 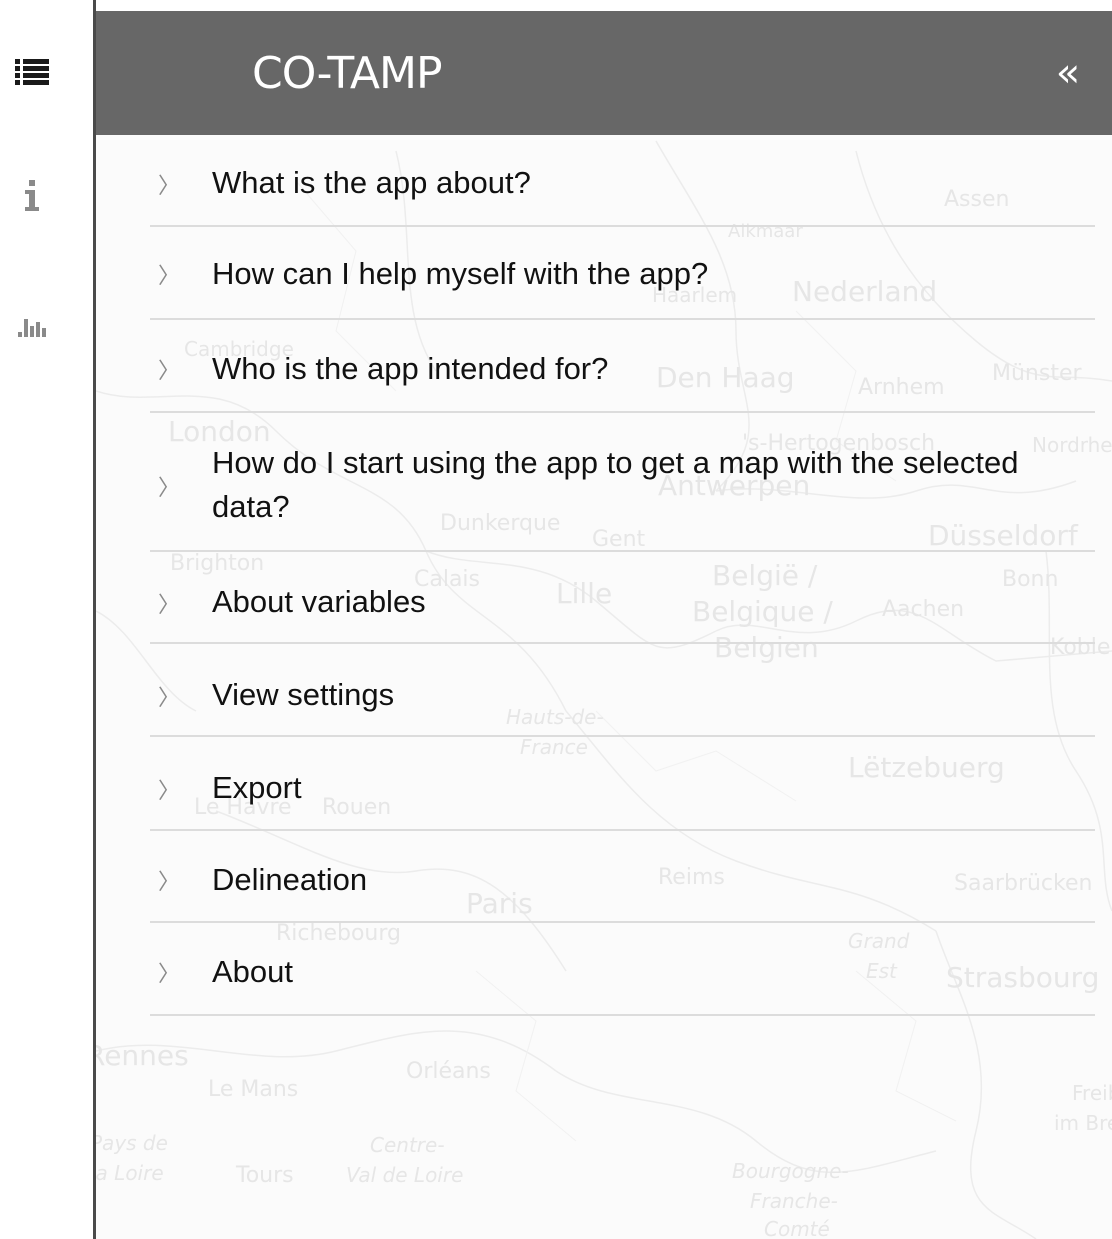 I want to click on double-chevron-left-icon: «, so click(x=1068, y=73).